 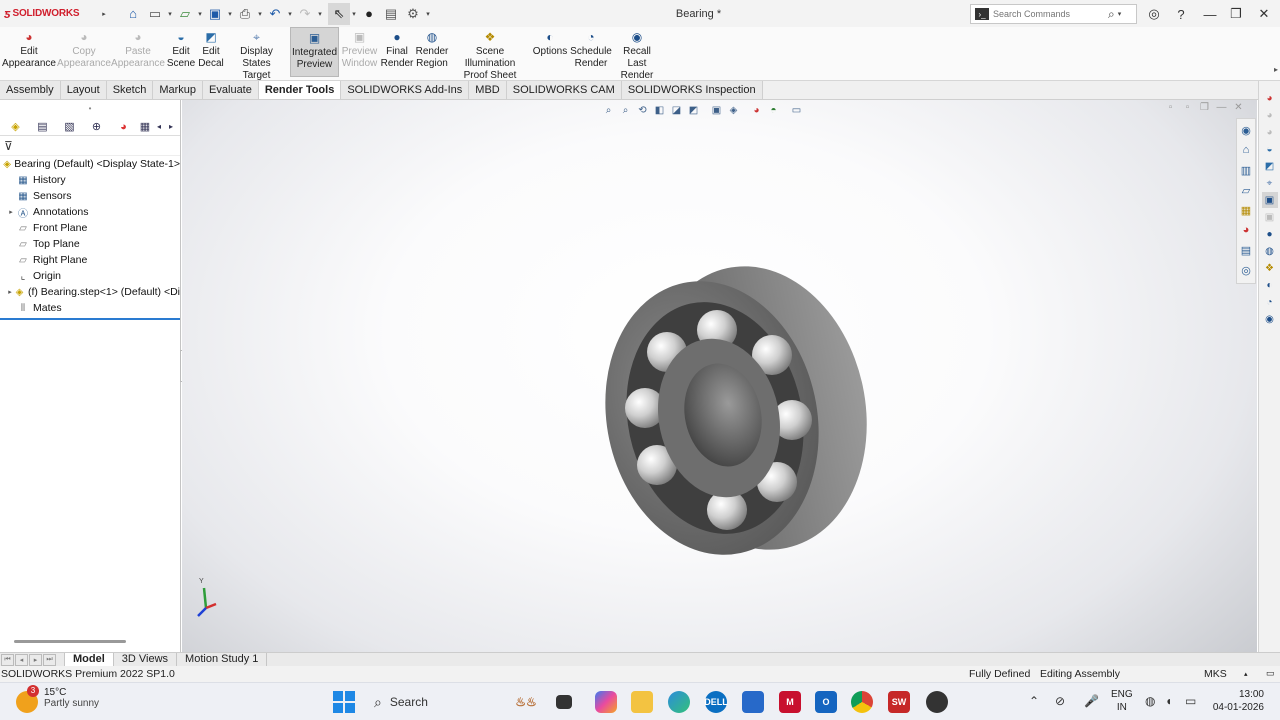 What do you see at coordinates (1190, 701) in the screenshot?
I see `battery-icon: ▭` at bounding box center [1190, 701].